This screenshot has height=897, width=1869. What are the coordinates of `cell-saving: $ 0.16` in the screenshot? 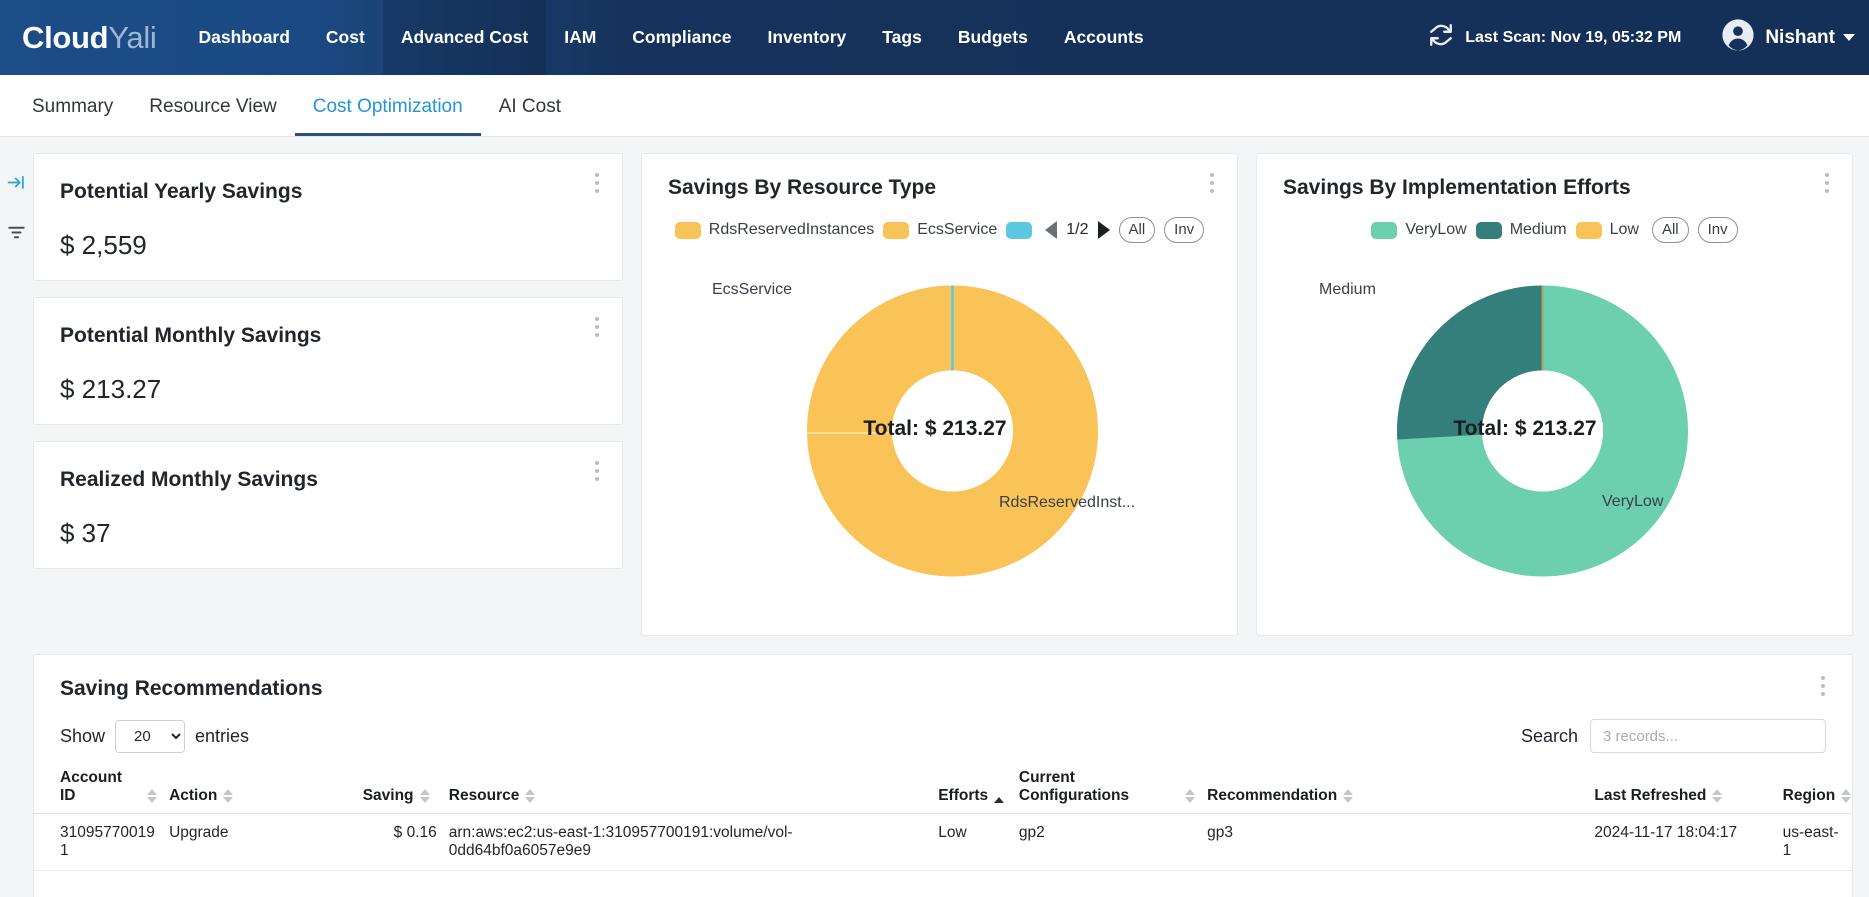 It's located at (399, 842).